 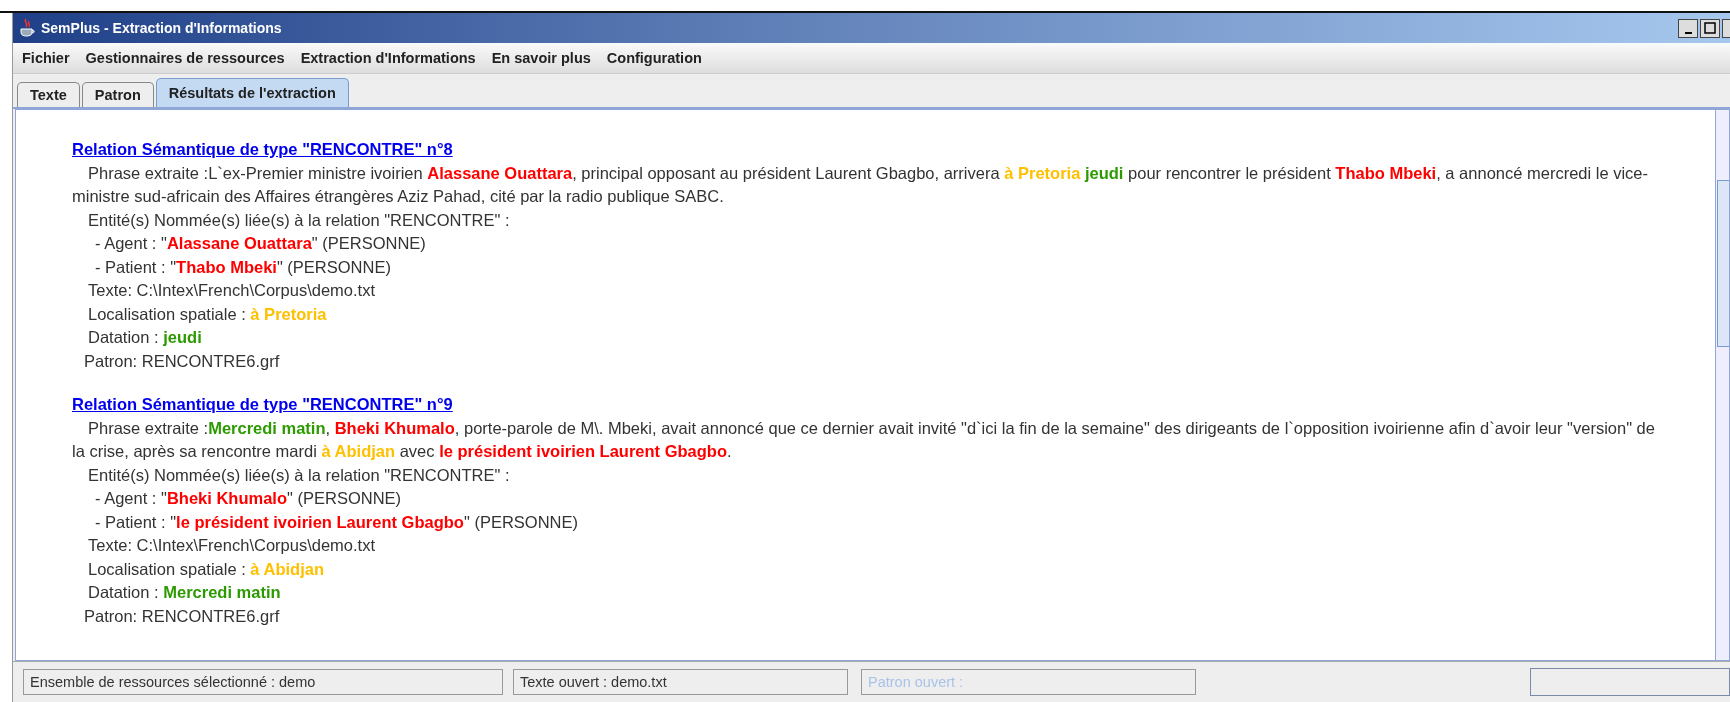 I want to click on result-text: Localisation spatiale : à Abidjan, so click(x=206, y=569).